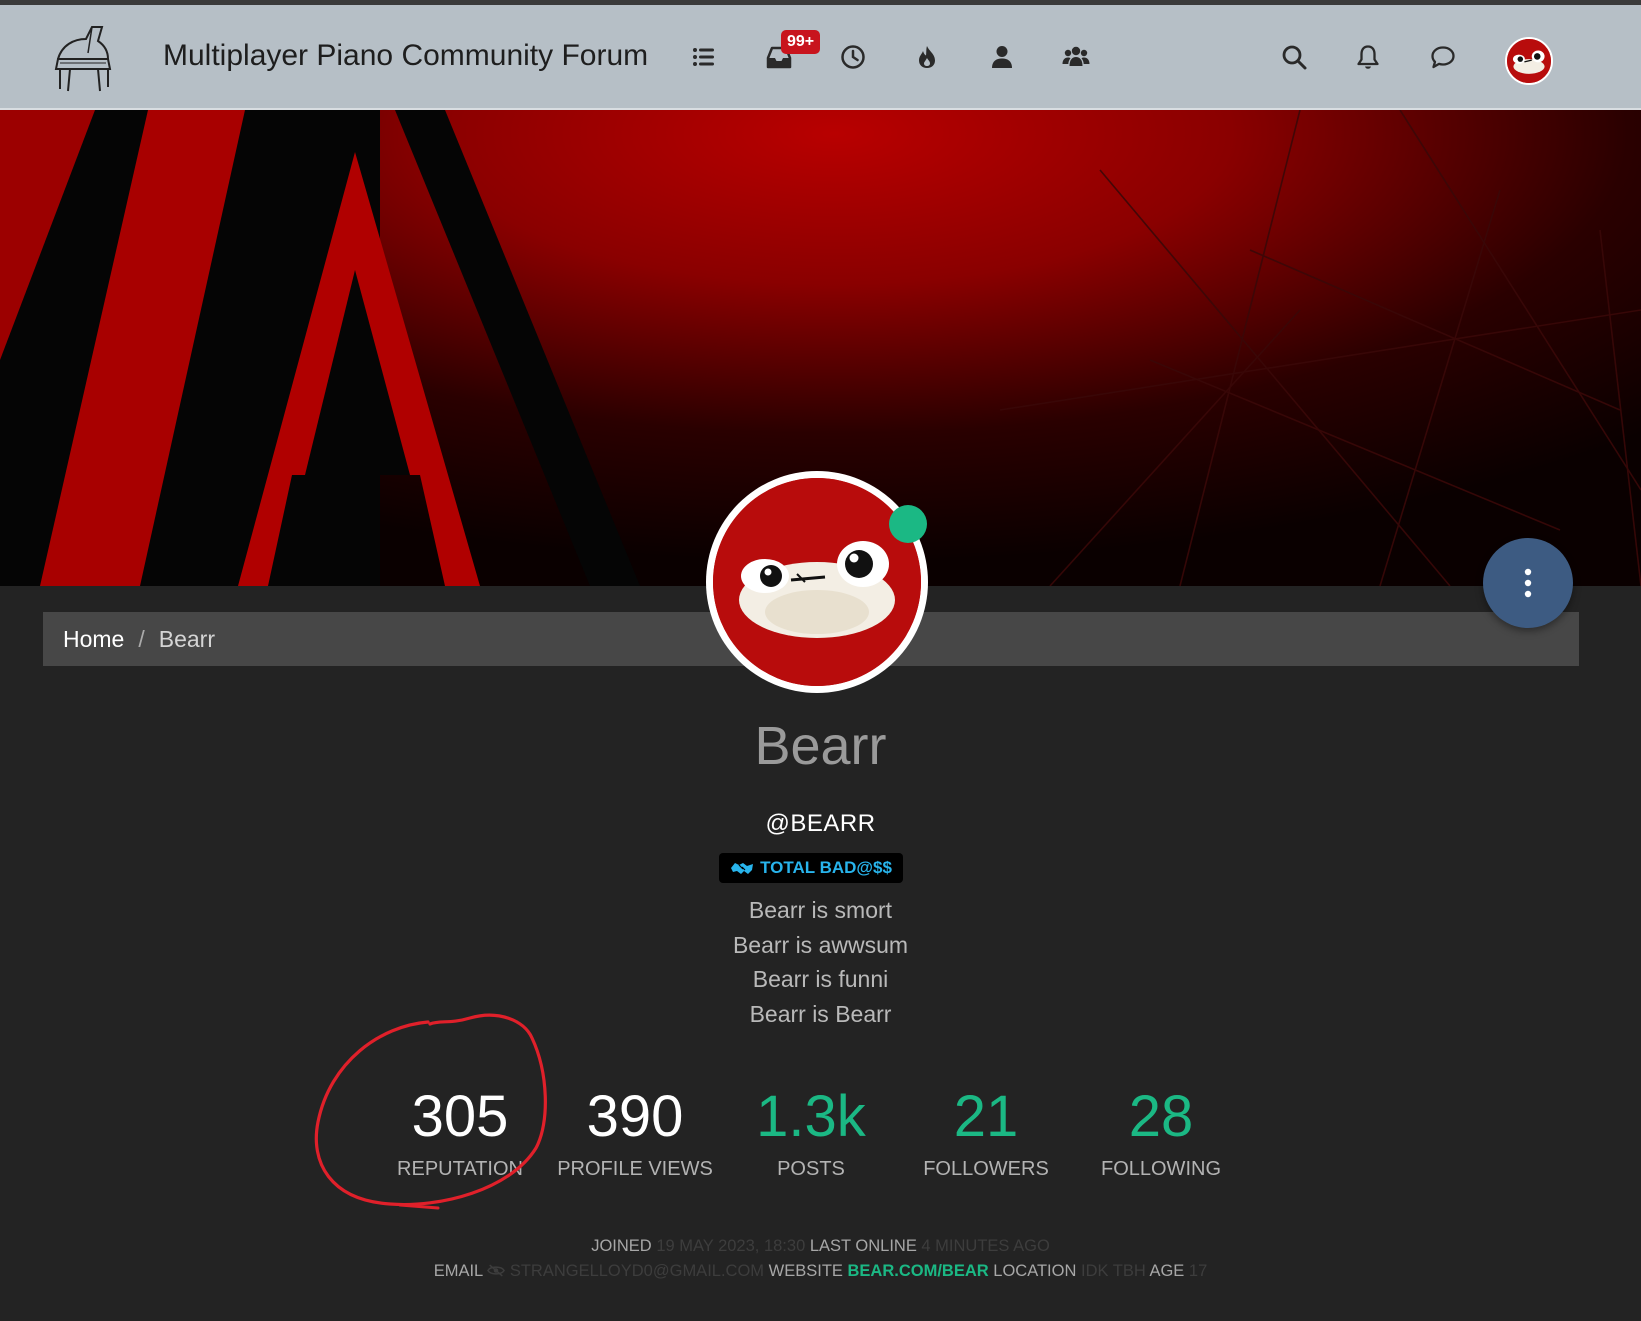 The image size is (1641, 1321). I want to click on stat-value: 390, so click(635, 1116).